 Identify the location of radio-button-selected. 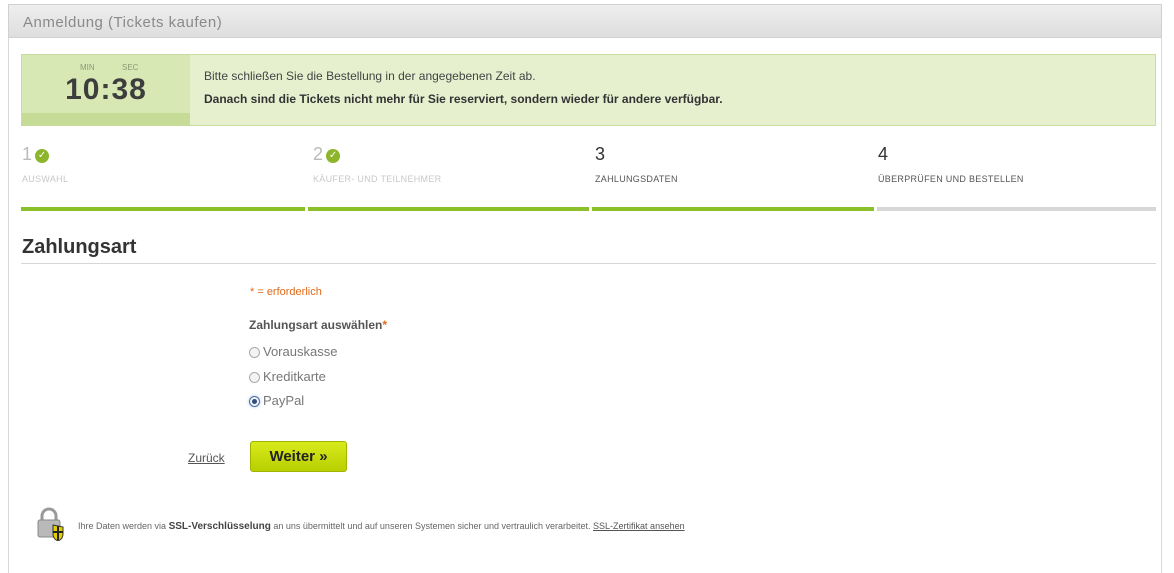
(254, 401).